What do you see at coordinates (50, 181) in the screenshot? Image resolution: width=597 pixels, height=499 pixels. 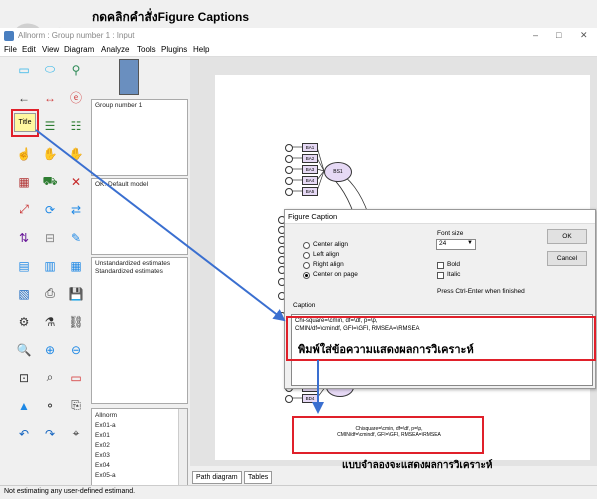 I see `move-icon: ⛟` at bounding box center [50, 181].